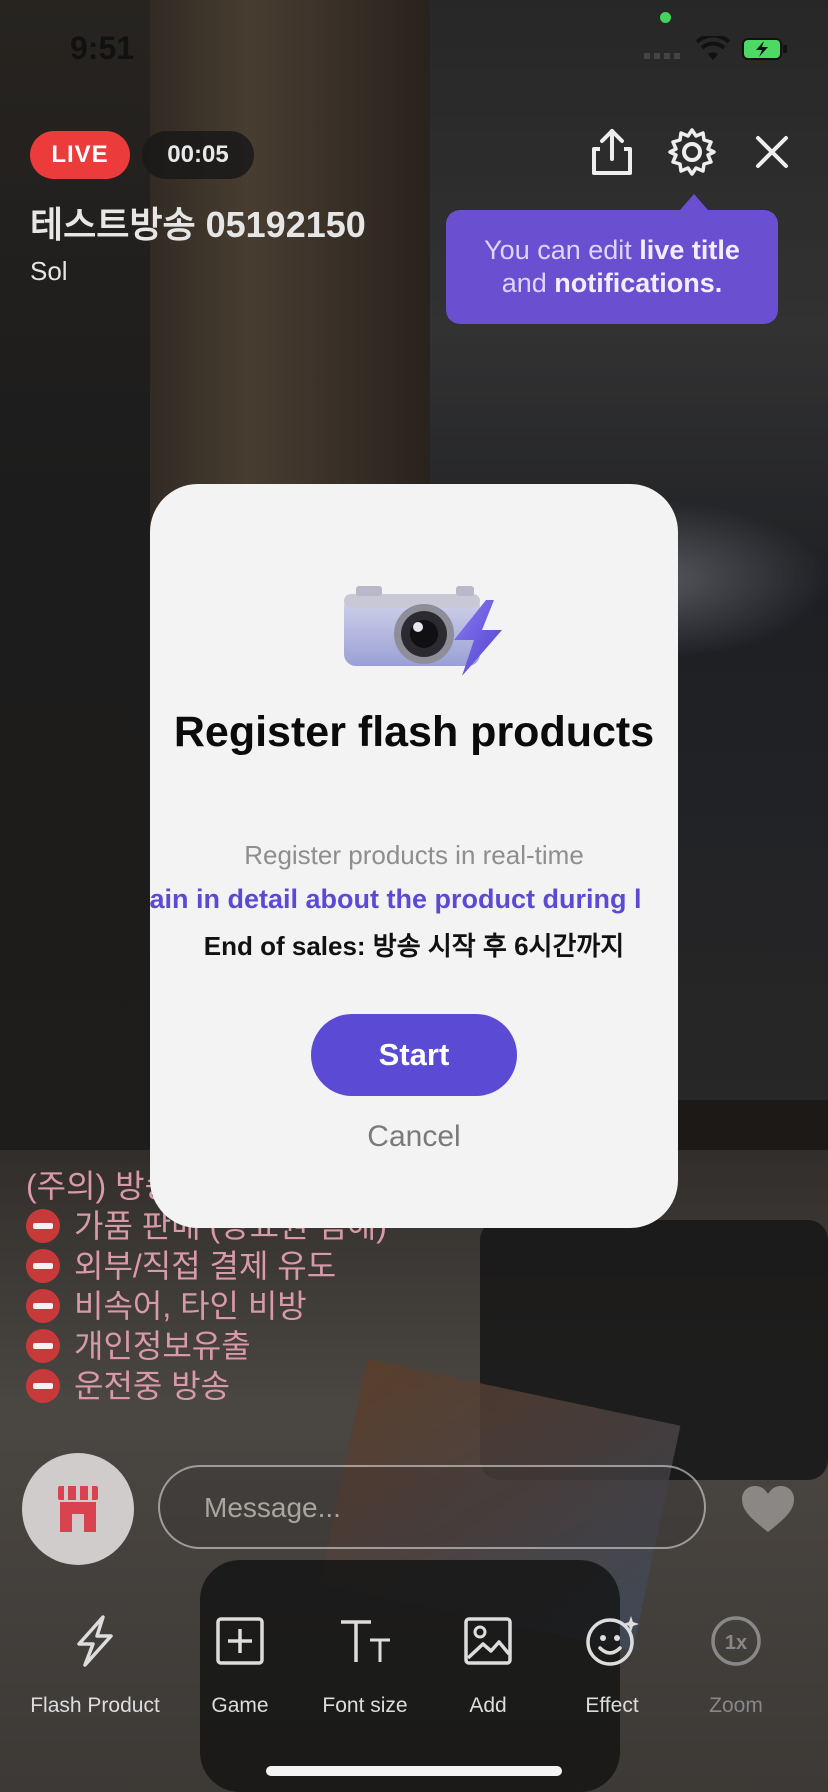  What do you see at coordinates (694, 202) in the screenshot?
I see `tooltip-arrow` at bounding box center [694, 202].